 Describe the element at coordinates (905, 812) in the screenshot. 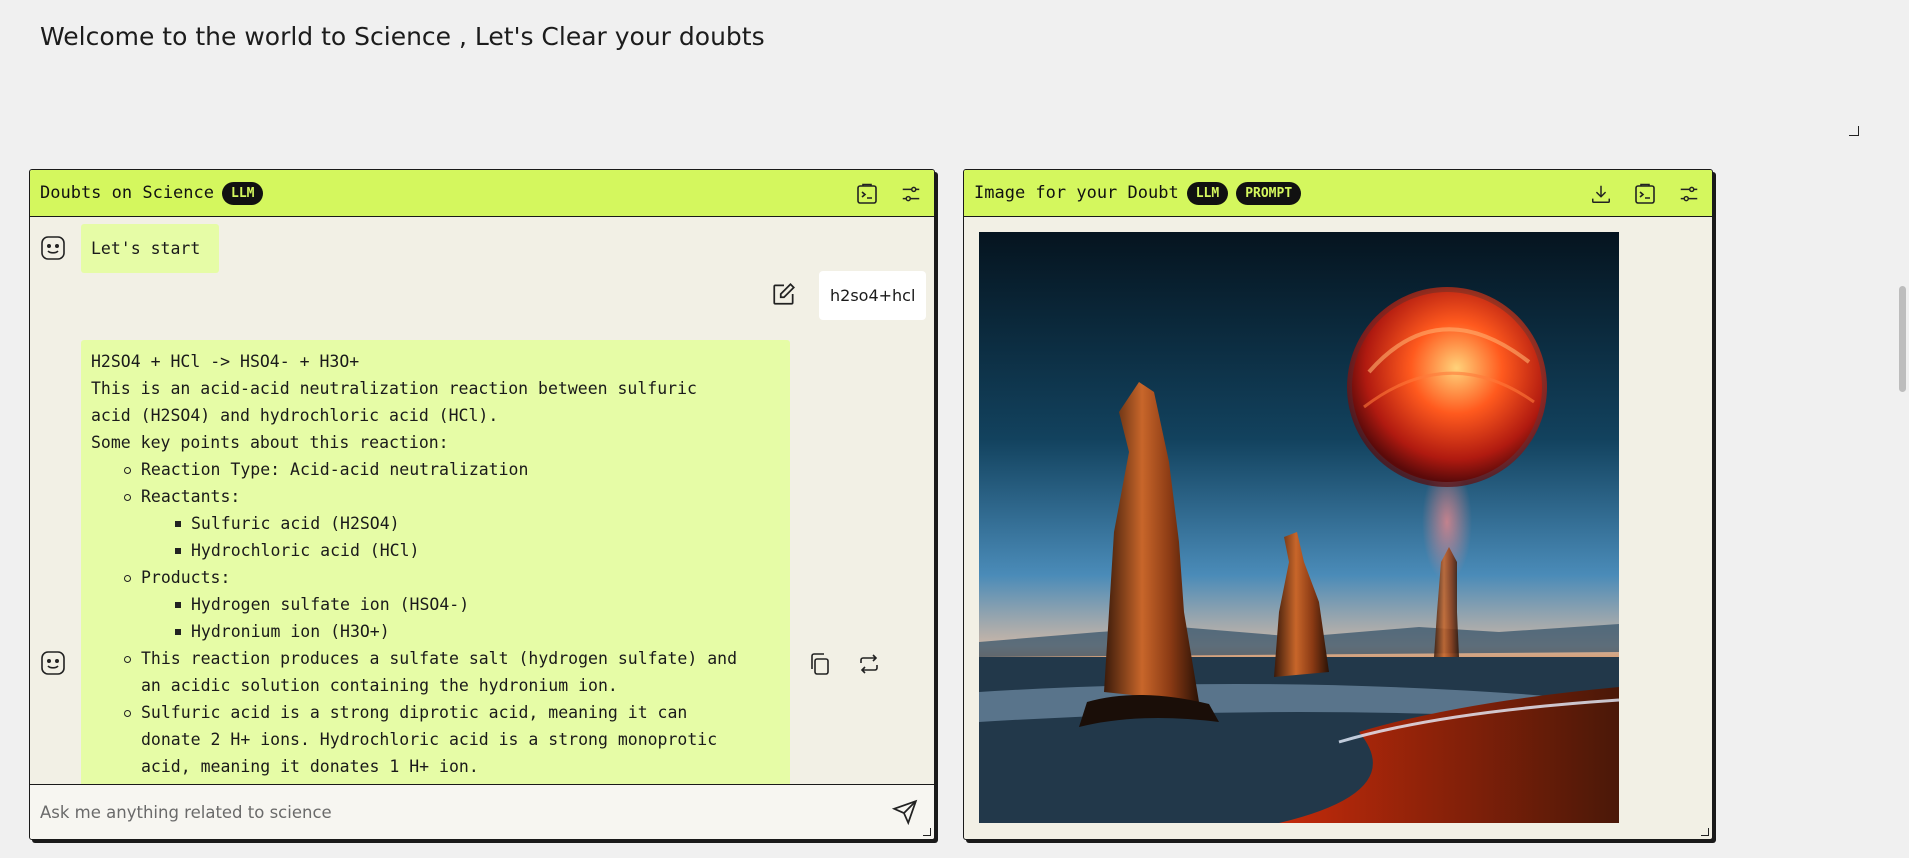

I see `send-icon` at that location.